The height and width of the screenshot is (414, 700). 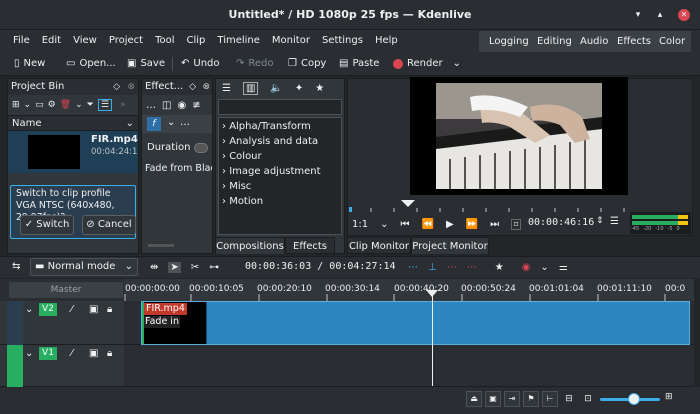 What do you see at coordinates (450, 245) in the screenshot?
I see `tab-project-monitor: Project Monitor` at bounding box center [450, 245].